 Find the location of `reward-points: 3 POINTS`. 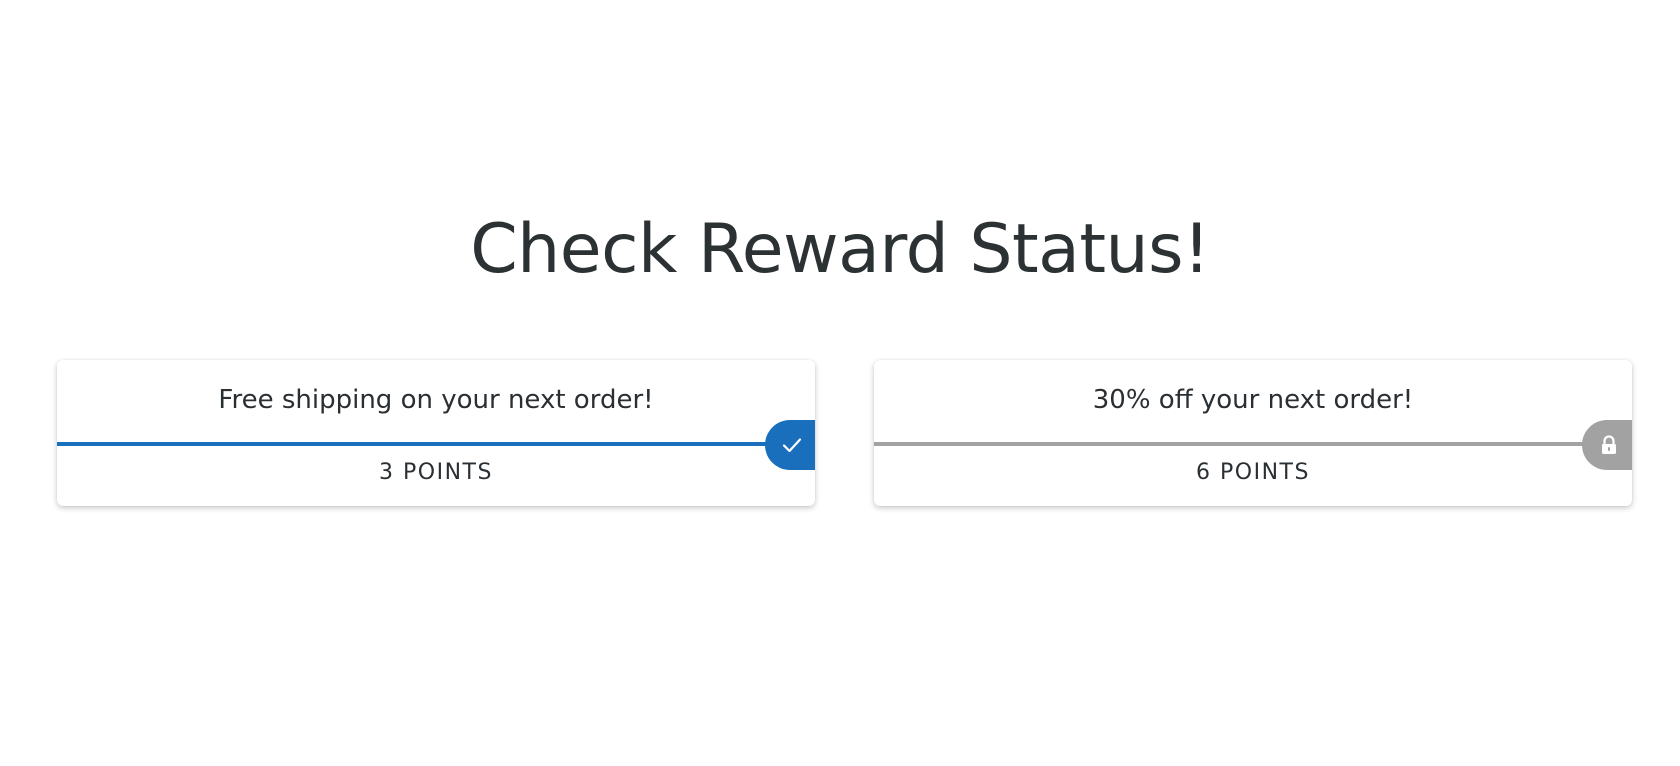

reward-points: 3 POINTS is located at coordinates (436, 472).